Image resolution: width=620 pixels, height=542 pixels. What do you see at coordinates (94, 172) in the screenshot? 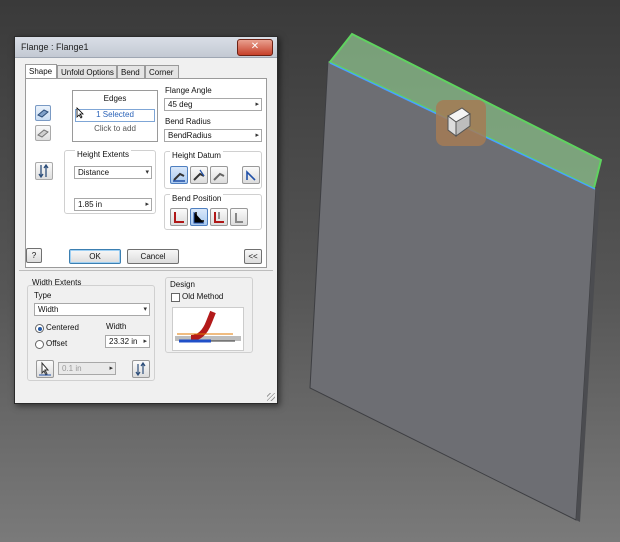
I see `height-extents-type-value: Distance` at bounding box center [94, 172].